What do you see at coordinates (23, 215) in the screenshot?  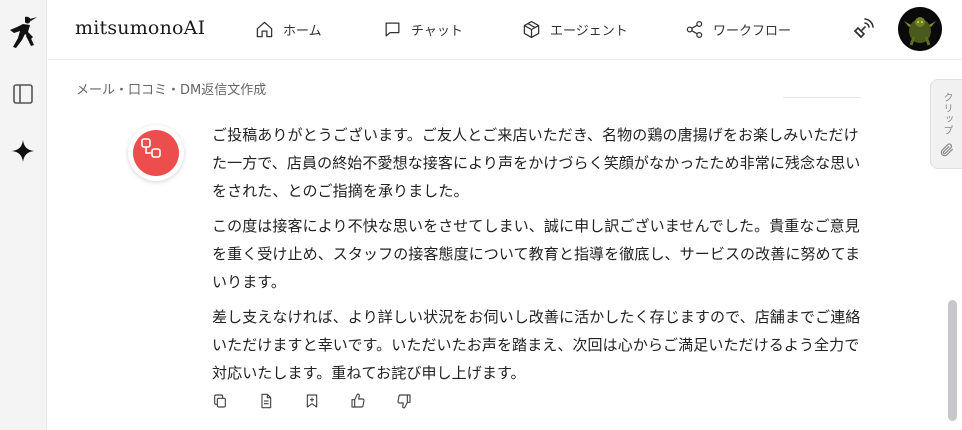 I see `left-rail` at bounding box center [23, 215].